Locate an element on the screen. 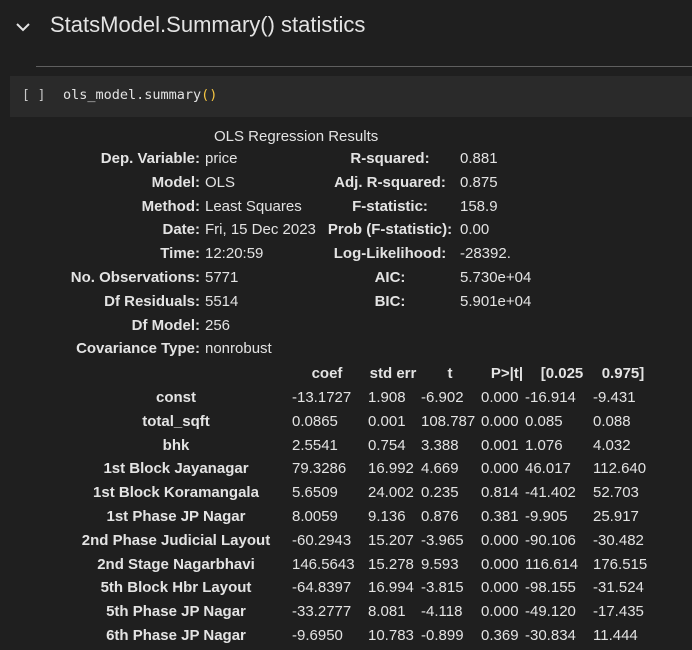  column-header: 0.975] is located at coordinates (623, 373).